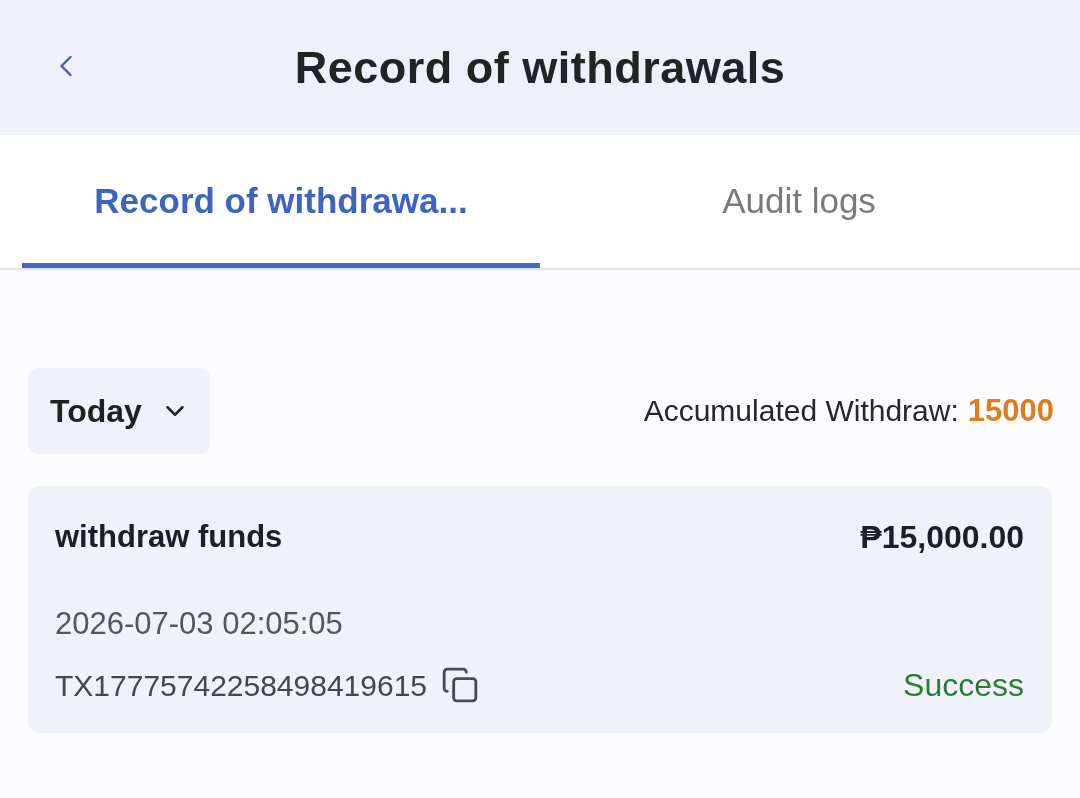 The height and width of the screenshot is (798, 1080). Describe the element at coordinates (540, 67) in the screenshot. I see `page-title: Record of withdrawals` at that location.